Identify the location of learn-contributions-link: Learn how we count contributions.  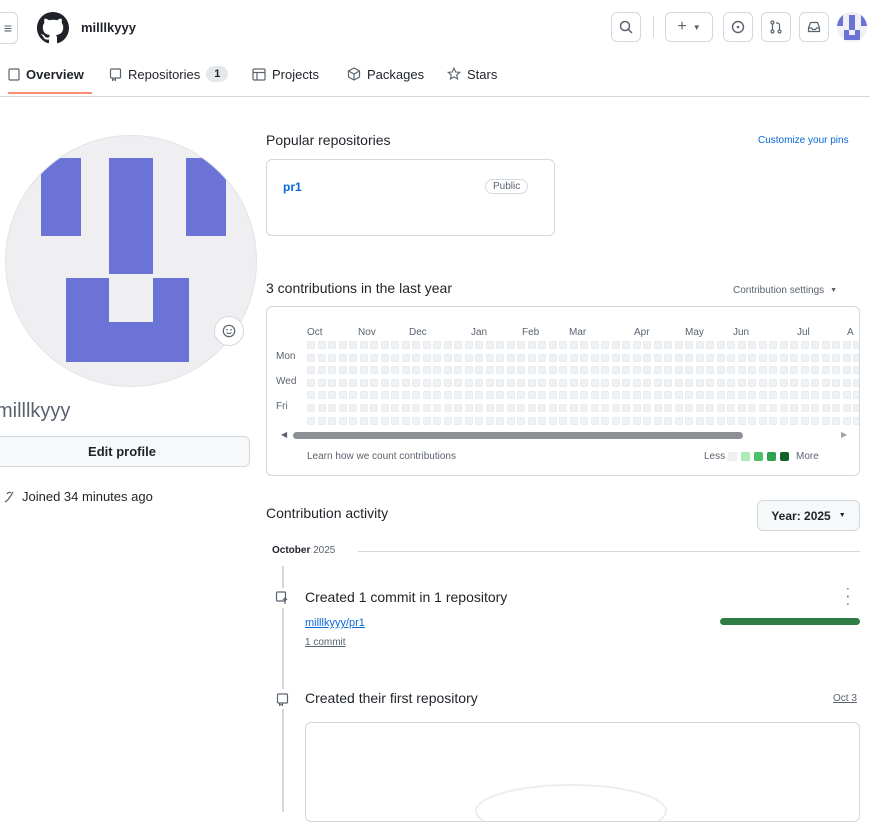
(381, 456).